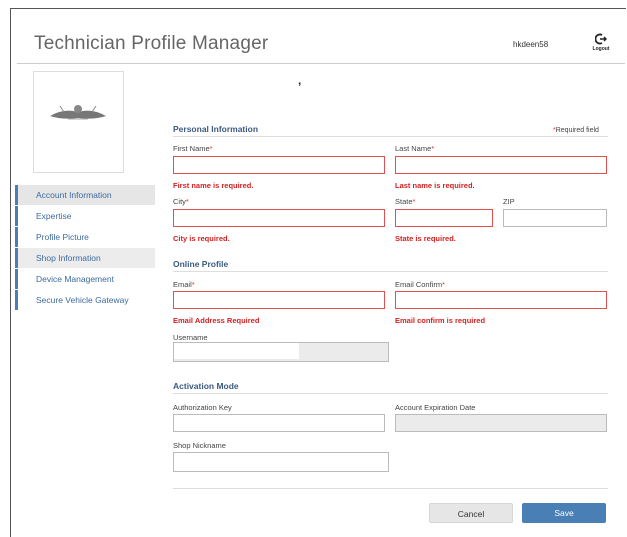 This screenshot has width=627, height=537. What do you see at coordinates (199, 445) in the screenshot?
I see `shop-nickname-label: Shop Nickname` at bounding box center [199, 445].